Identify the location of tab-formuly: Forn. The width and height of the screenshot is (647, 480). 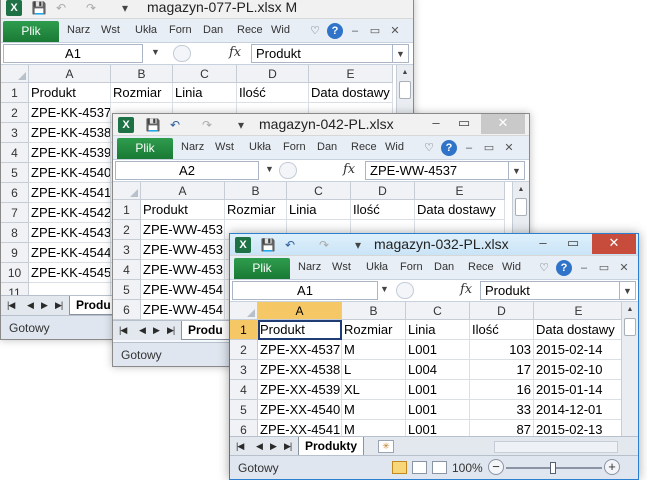
(413, 267).